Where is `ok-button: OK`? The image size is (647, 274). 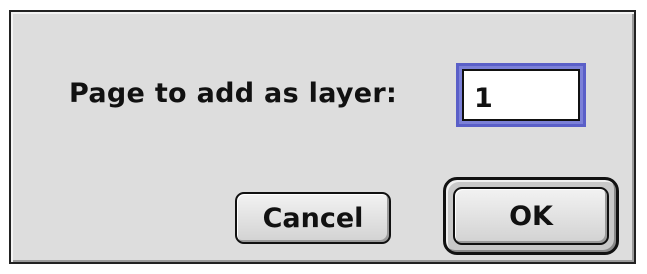
ok-button: OK is located at coordinates (531, 216).